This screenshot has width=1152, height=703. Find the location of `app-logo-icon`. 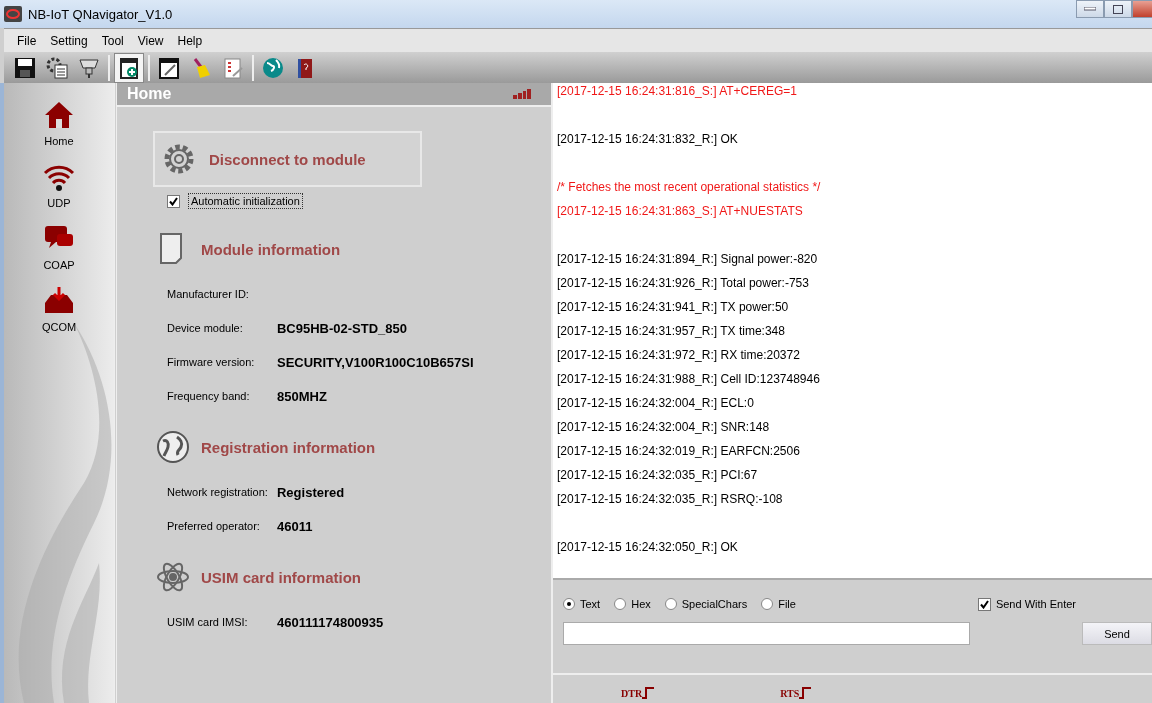

app-logo-icon is located at coordinates (13, 14).